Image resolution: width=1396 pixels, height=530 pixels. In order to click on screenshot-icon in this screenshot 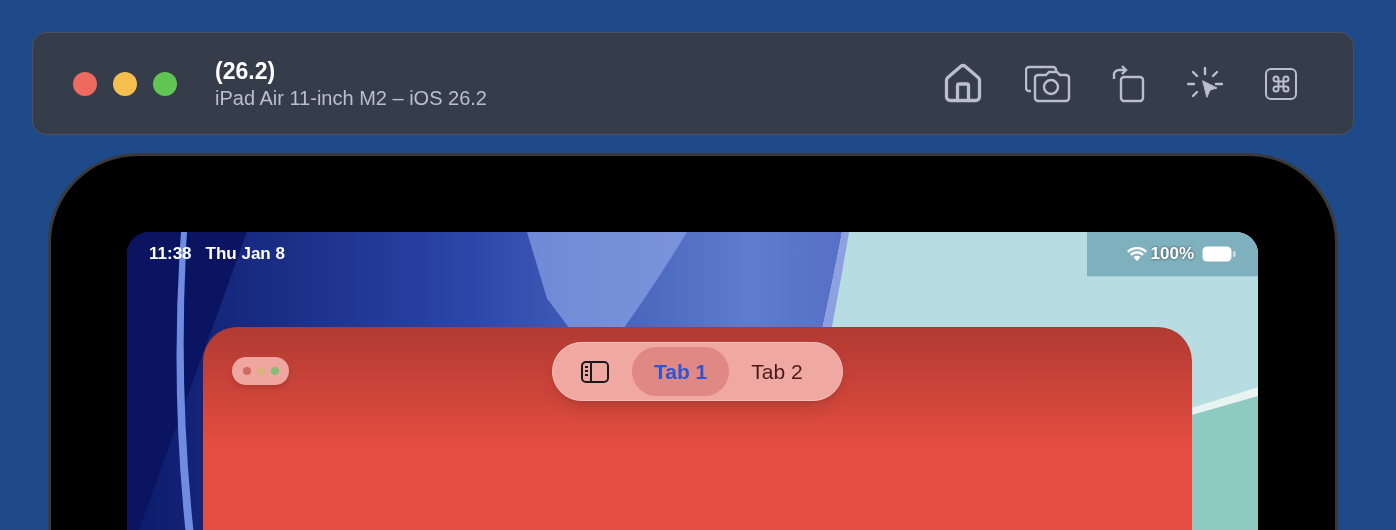, I will do `click(1048, 83)`.